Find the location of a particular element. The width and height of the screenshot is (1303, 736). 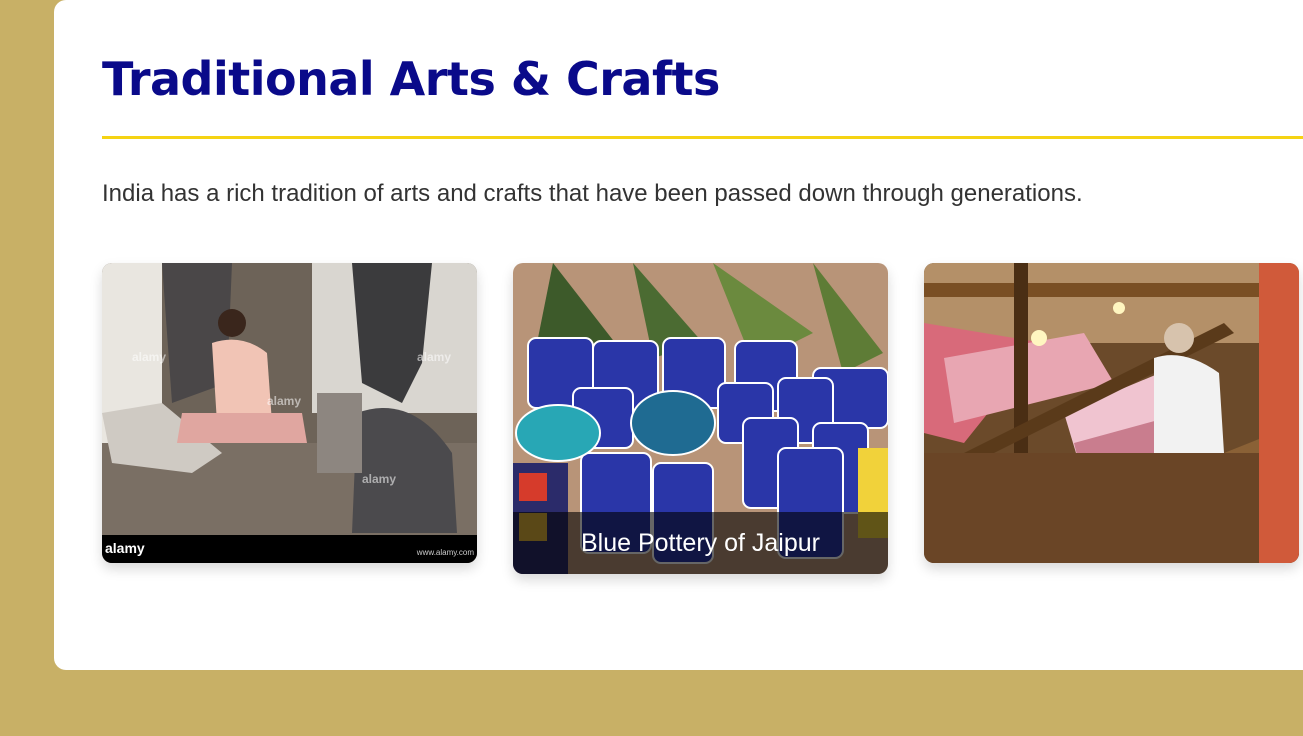

craft-card-handloom is located at coordinates (1111, 413).